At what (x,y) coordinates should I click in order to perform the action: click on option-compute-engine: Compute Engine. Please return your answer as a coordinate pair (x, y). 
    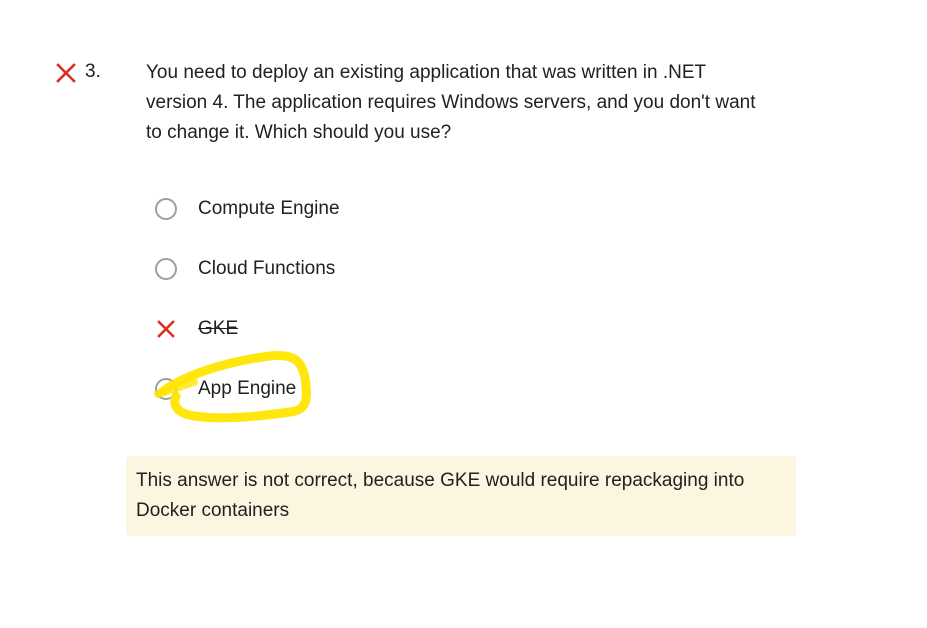
    Looking at the image, I should click on (247, 209).